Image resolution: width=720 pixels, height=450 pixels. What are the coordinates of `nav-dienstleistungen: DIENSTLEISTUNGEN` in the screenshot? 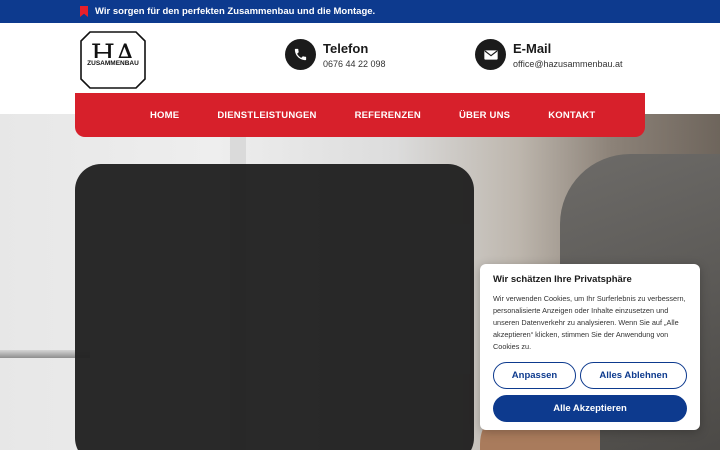 It's located at (266, 115).